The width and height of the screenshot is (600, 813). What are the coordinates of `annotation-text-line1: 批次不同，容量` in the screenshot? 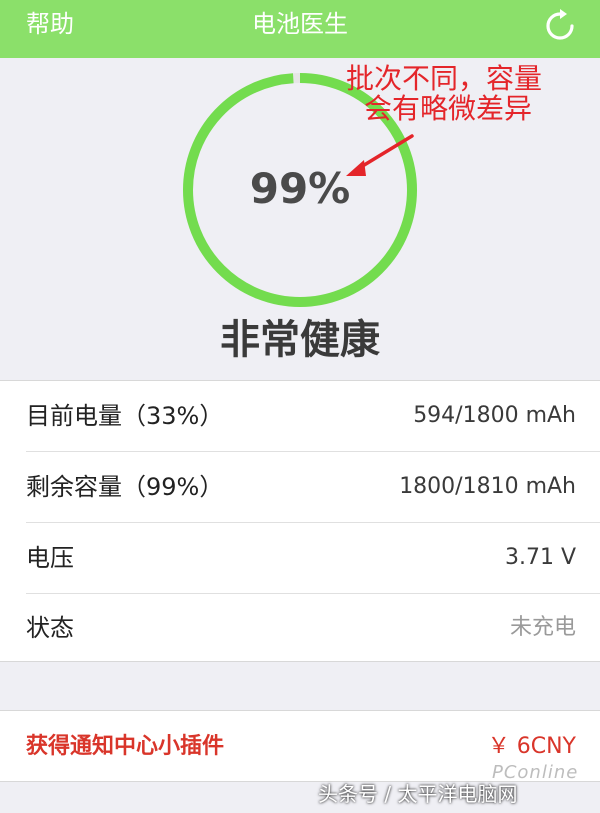 It's located at (444, 78).